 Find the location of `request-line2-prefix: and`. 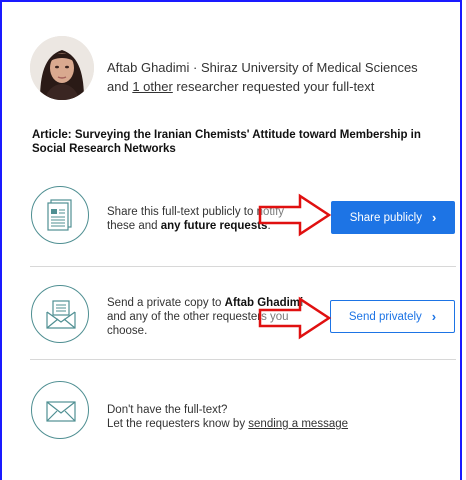

request-line2-prefix: and is located at coordinates (120, 86).